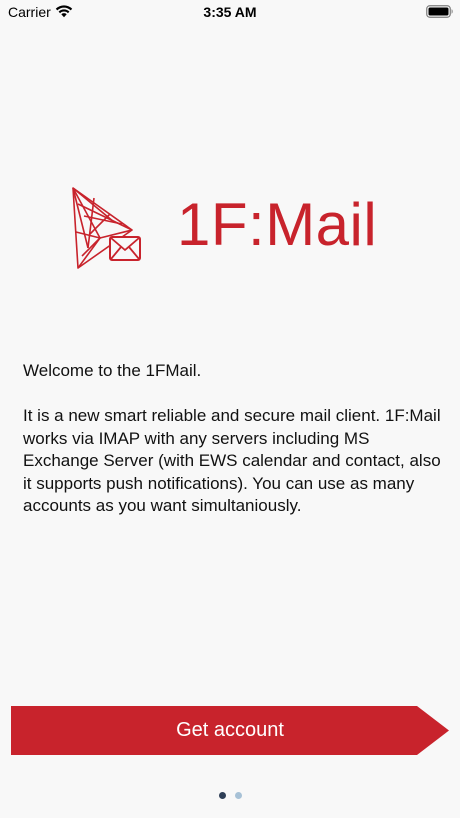  What do you see at coordinates (439, 11) in the screenshot?
I see `battery-icon` at bounding box center [439, 11].